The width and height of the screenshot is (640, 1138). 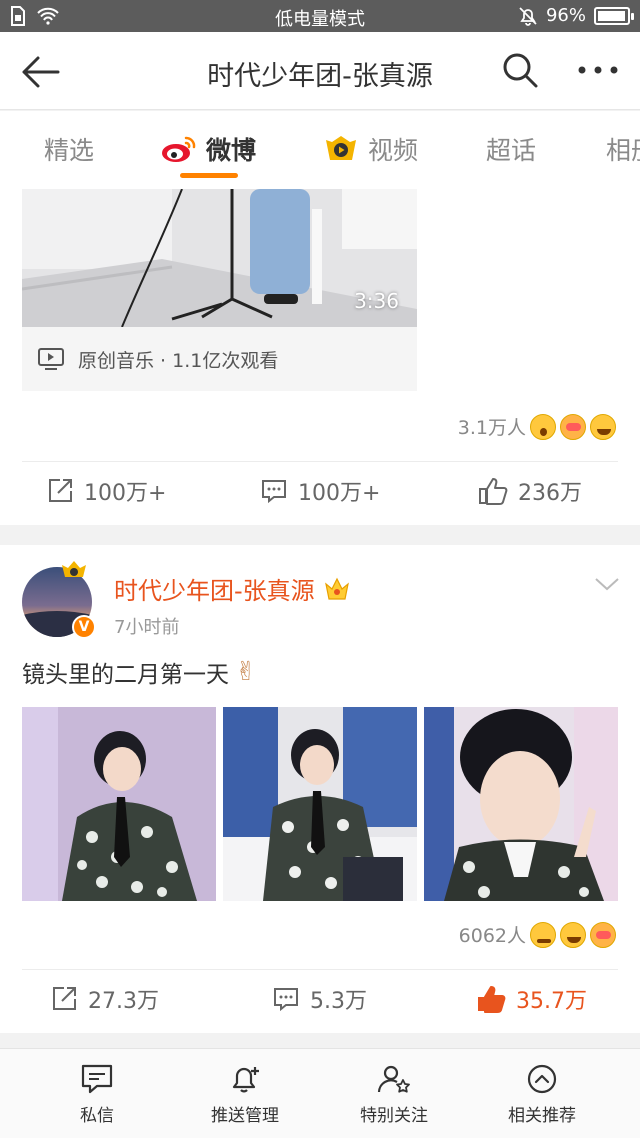 I want to click on battery-percent: 96%, so click(x=565, y=15).